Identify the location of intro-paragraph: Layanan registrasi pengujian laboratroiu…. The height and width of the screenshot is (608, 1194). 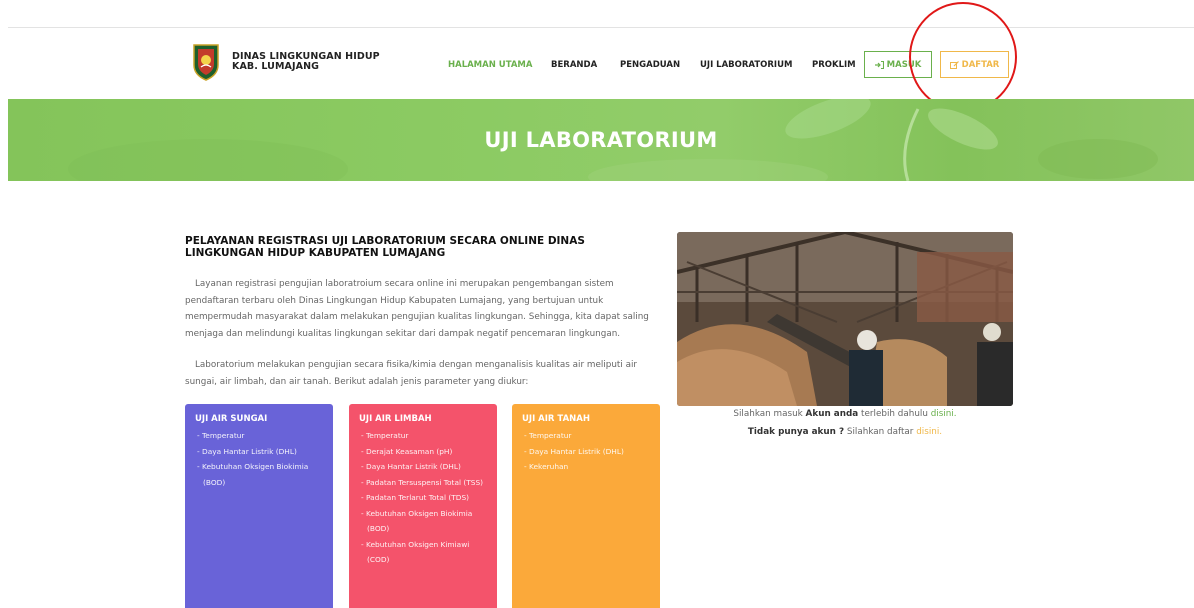
(417, 309).